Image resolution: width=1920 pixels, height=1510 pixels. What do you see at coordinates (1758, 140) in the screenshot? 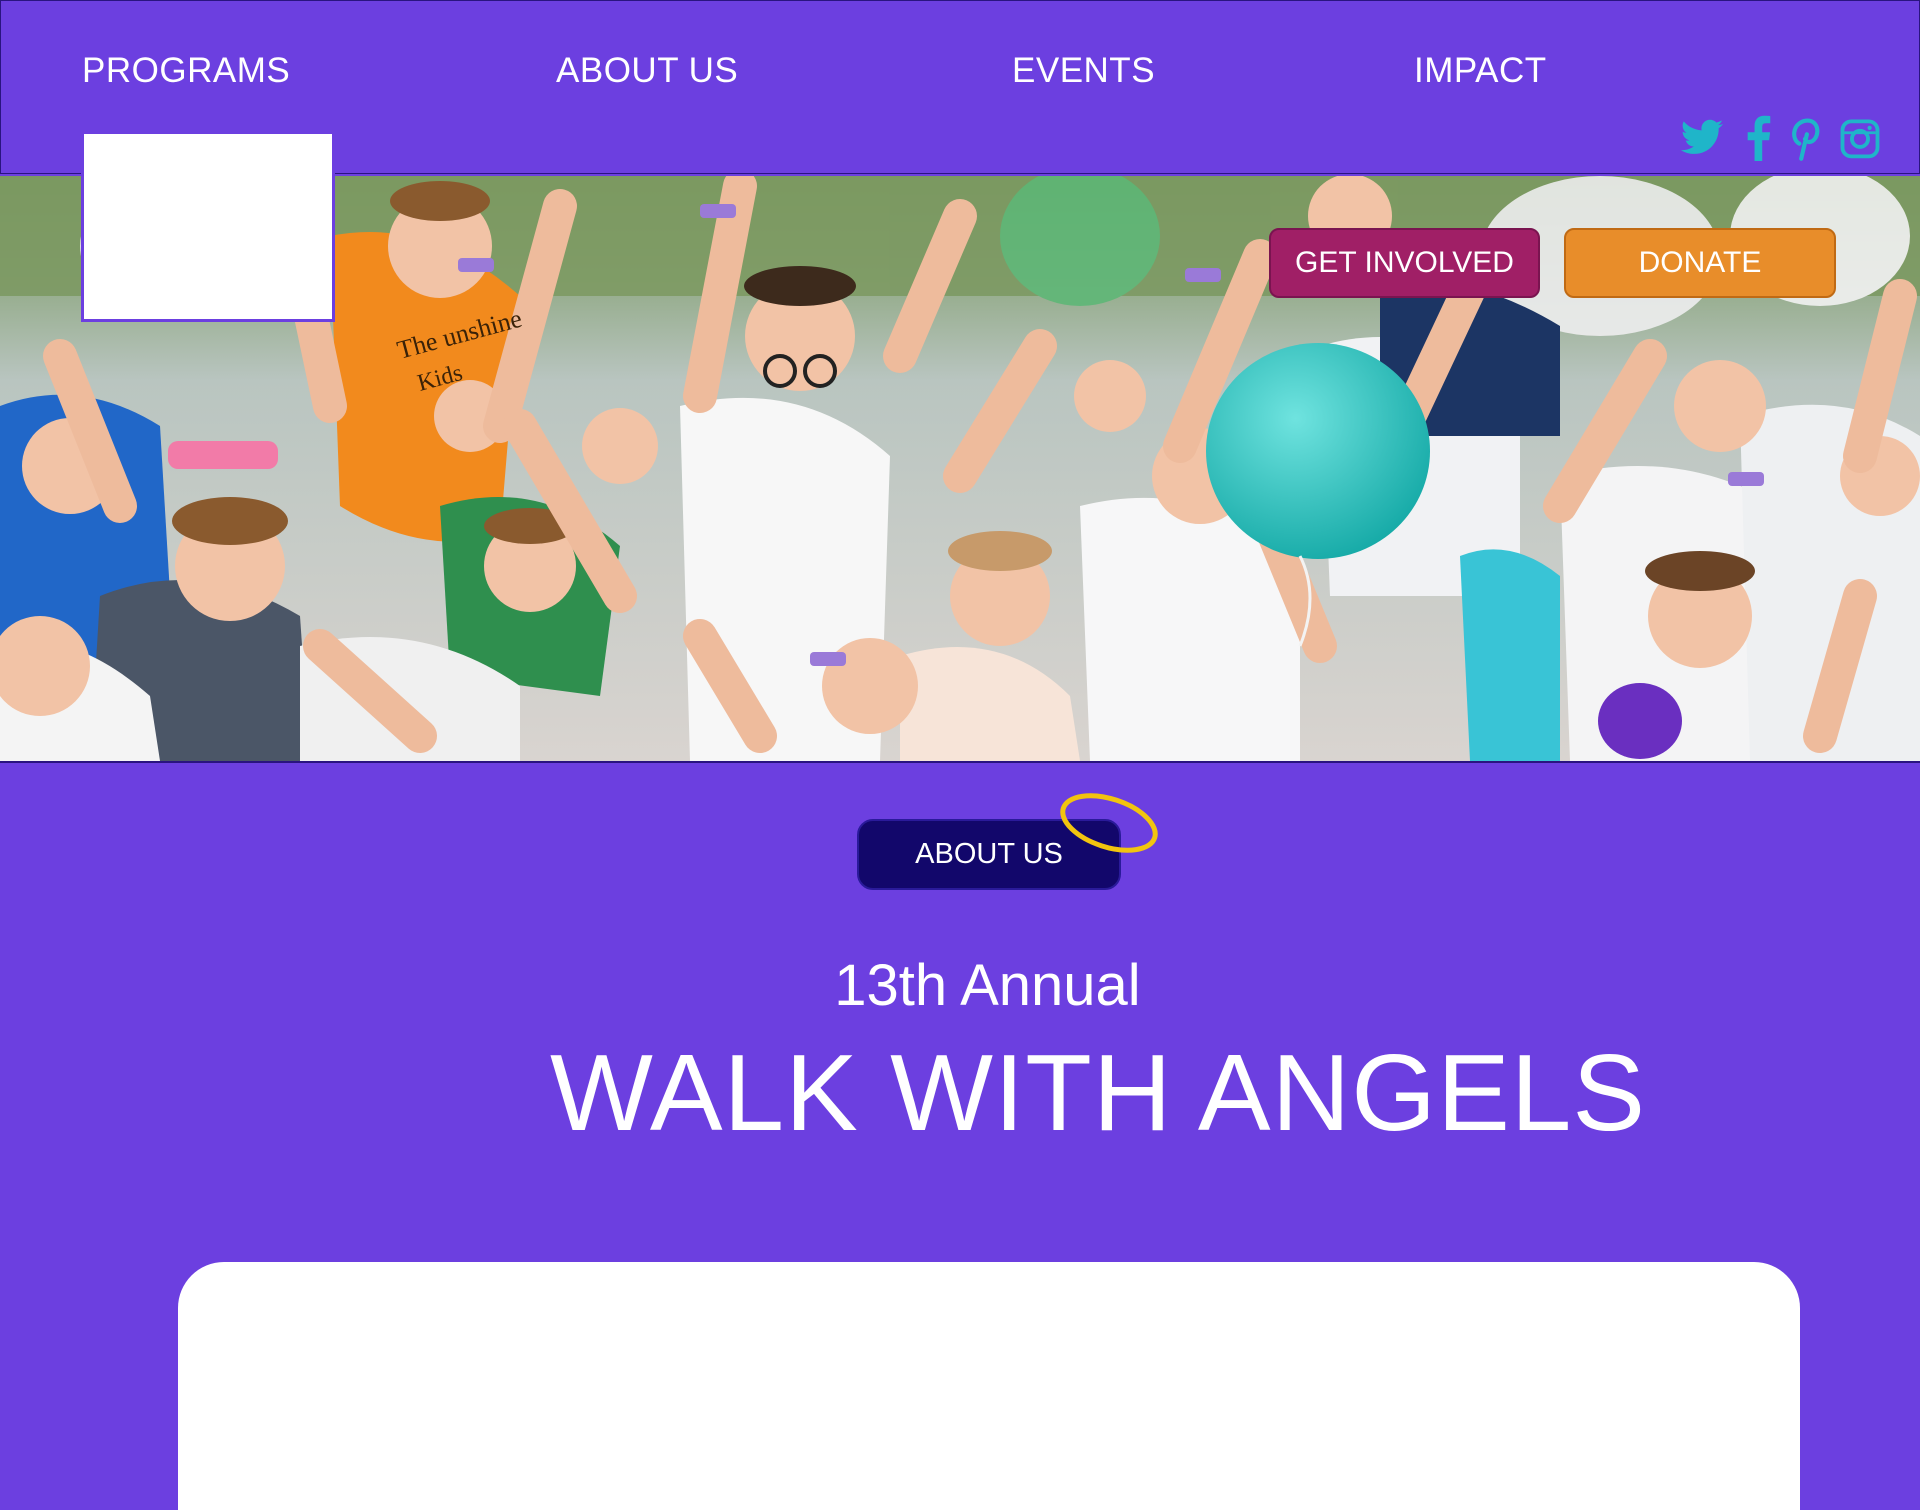
I see `facebook-icon` at bounding box center [1758, 140].